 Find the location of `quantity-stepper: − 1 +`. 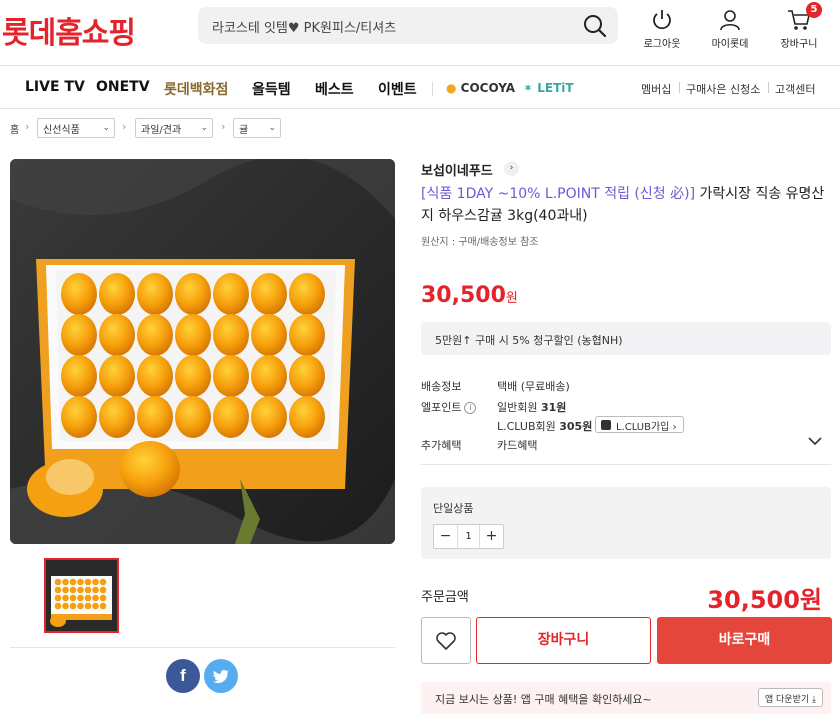

quantity-stepper: − 1 + is located at coordinates (468, 536).